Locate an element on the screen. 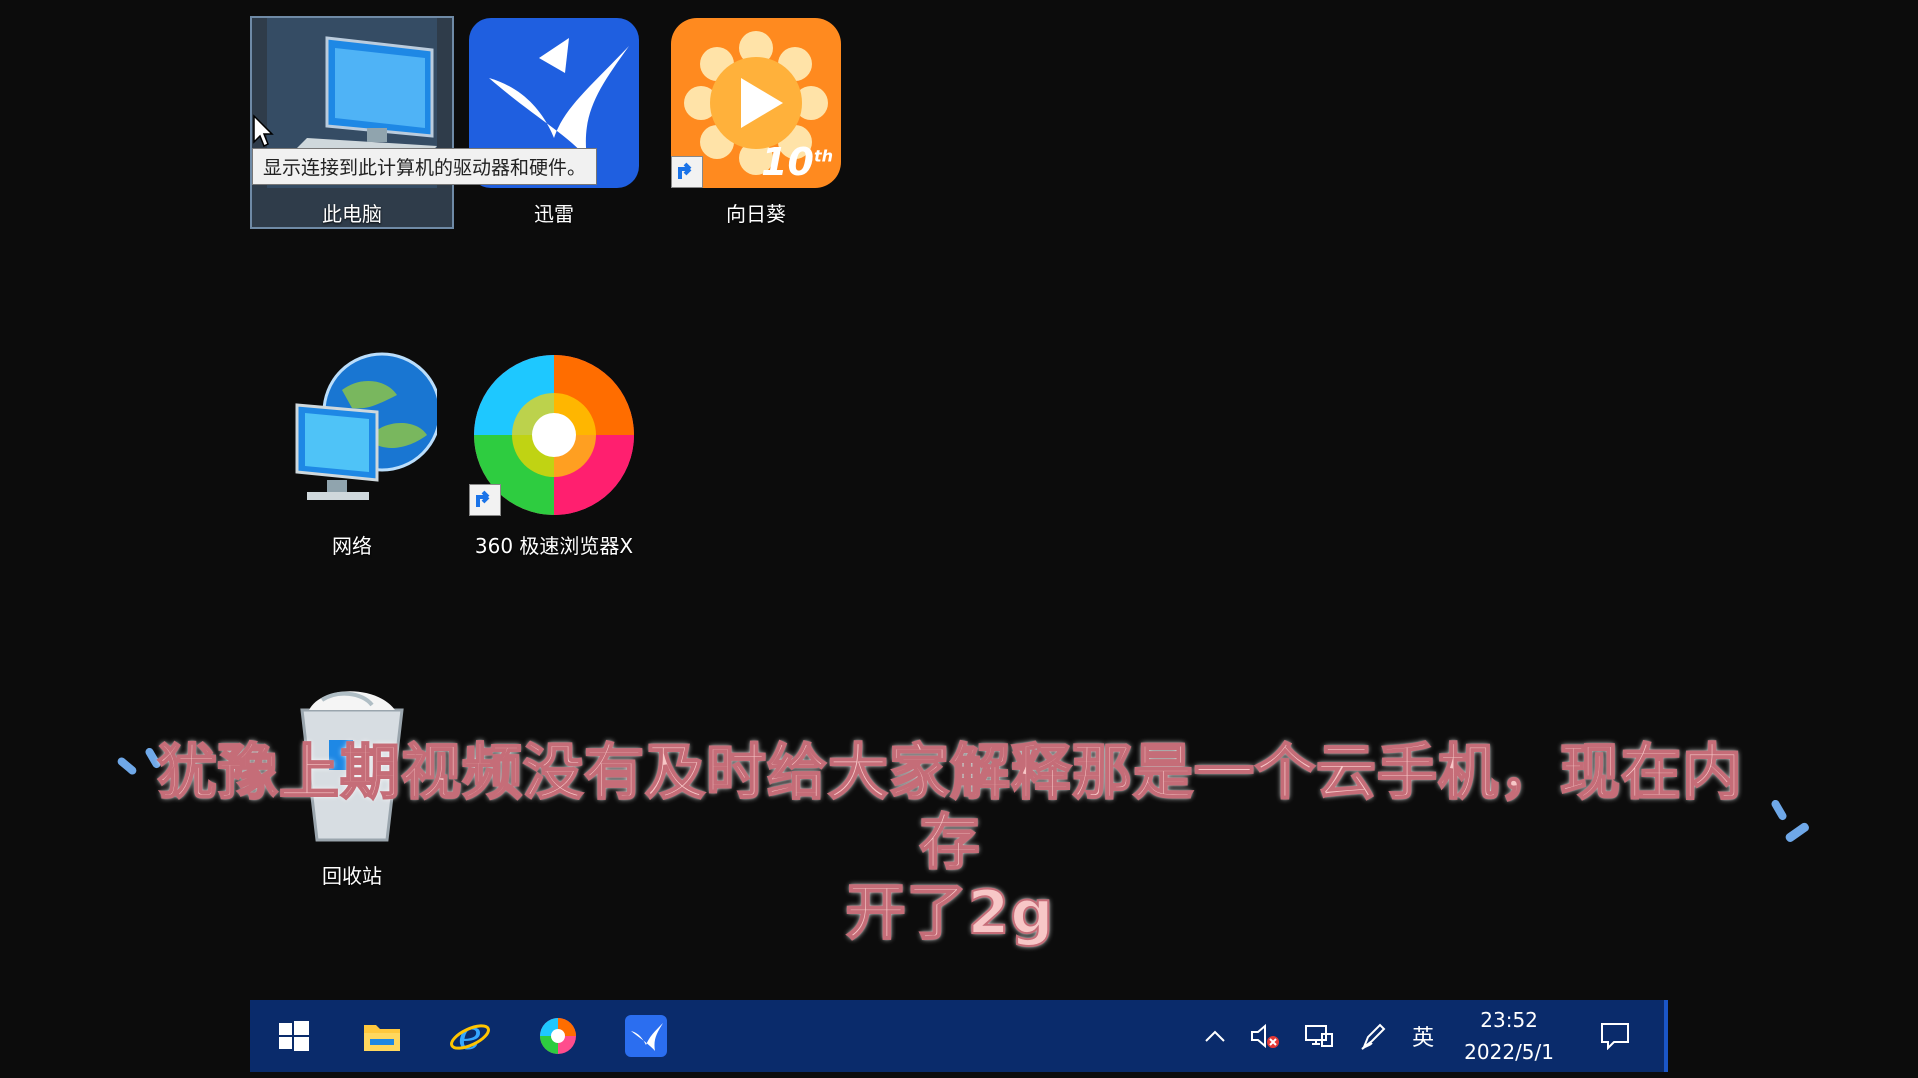 This screenshot has height=1078, width=1918. internet-explorer-icon: e is located at coordinates (470, 1036).